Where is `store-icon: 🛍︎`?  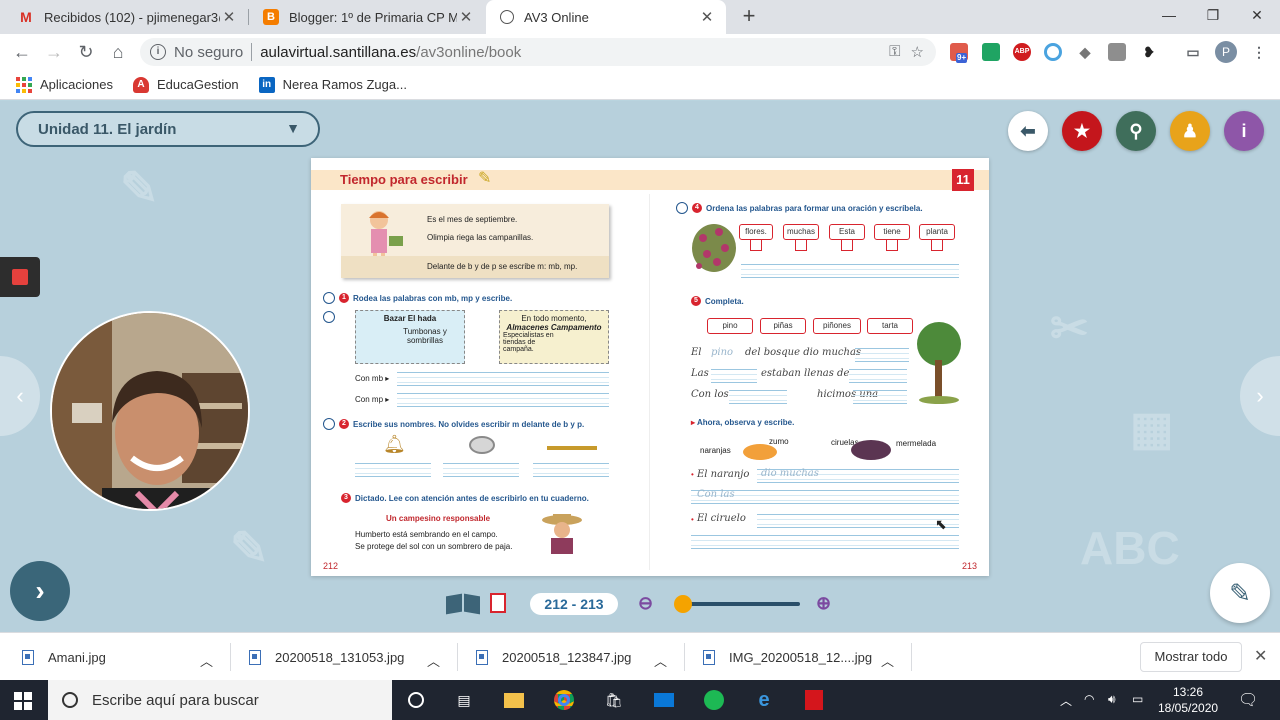
store-icon: 🛍︎ is located at coordinates (614, 700).